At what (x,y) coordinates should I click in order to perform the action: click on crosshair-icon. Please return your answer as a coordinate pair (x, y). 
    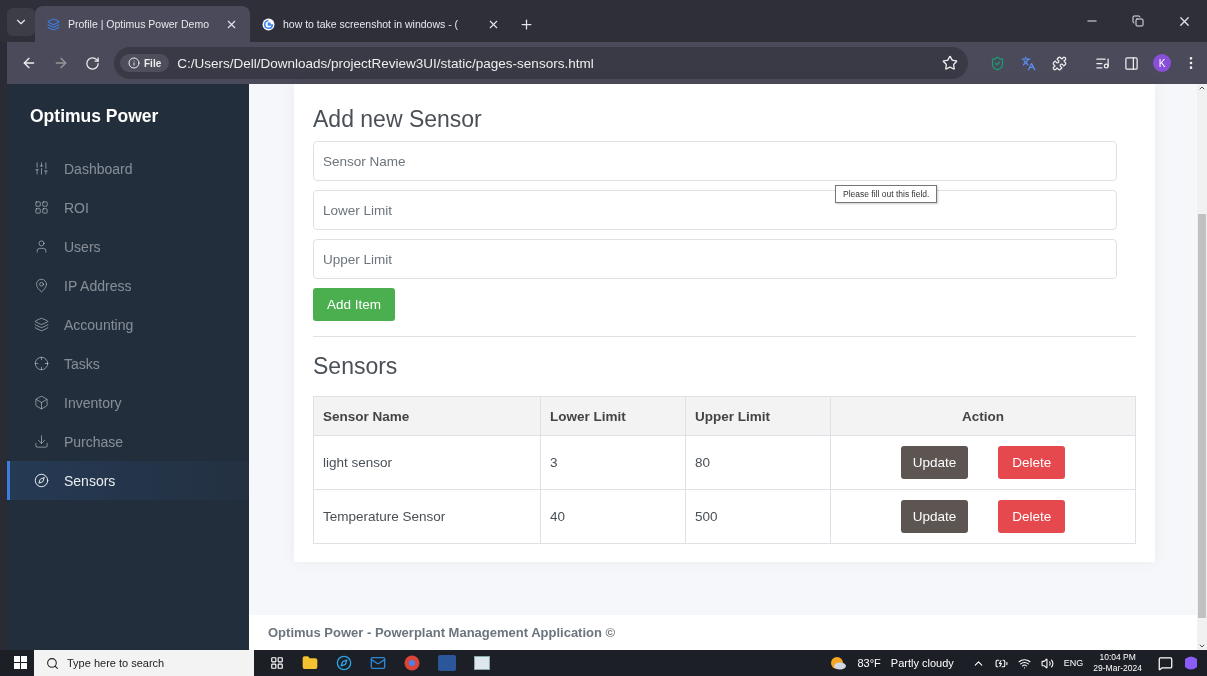
    Looking at the image, I should click on (41, 363).